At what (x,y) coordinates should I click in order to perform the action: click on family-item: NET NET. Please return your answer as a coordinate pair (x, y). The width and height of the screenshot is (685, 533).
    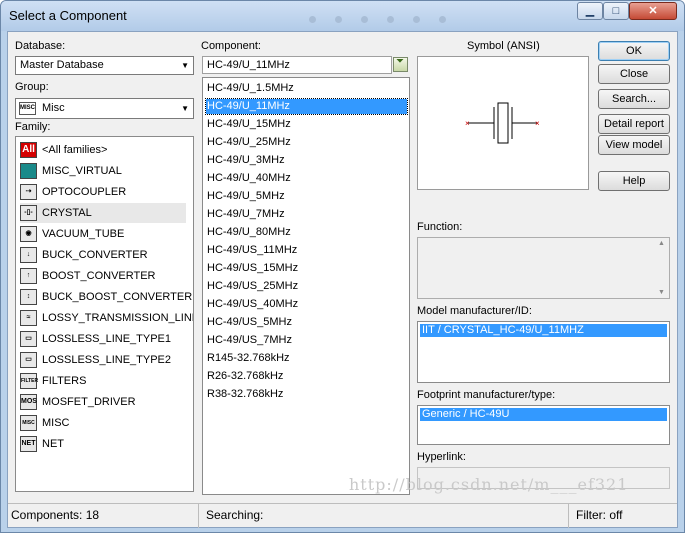
    Looking at the image, I should click on (103, 444).